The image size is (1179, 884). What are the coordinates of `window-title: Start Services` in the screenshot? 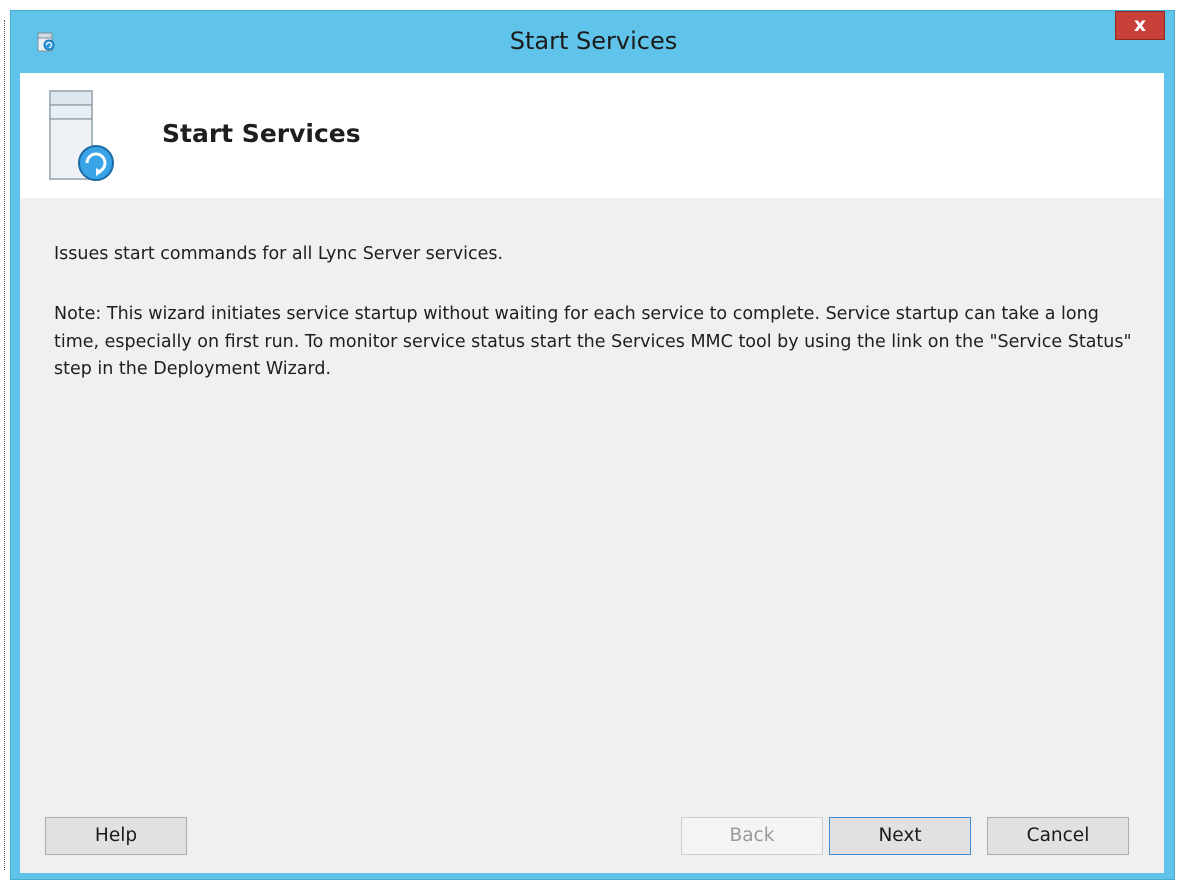 It's located at (593, 41).